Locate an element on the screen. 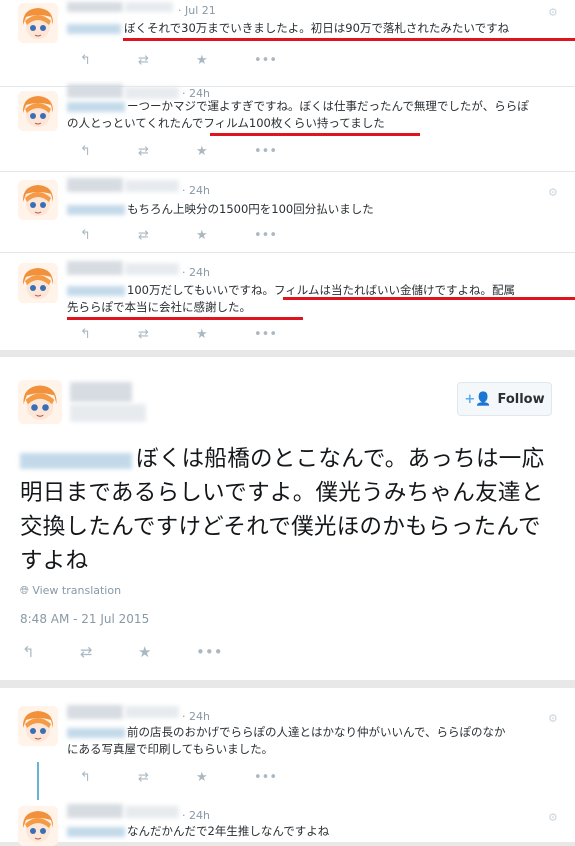 This screenshot has width=575, height=846. view-translation-label: View translation is located at coordinates (77, 590).